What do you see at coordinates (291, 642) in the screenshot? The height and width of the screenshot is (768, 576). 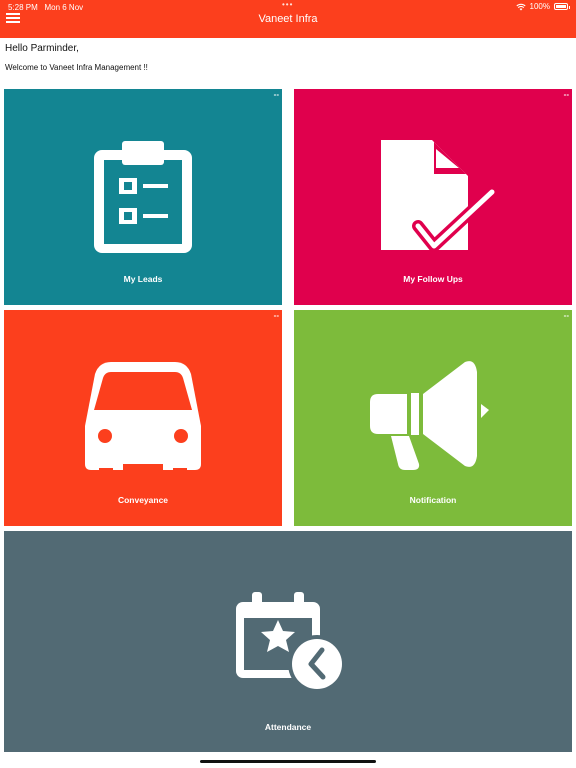 I see `calendar-clock-icon` at bounding box center [291, 642].